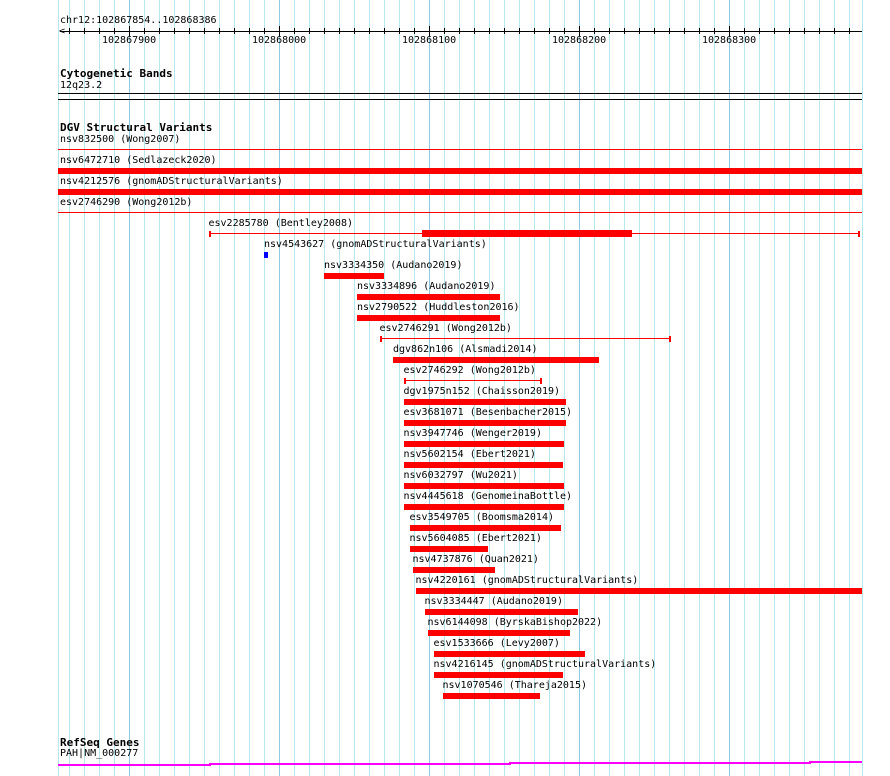 The width and height of the screenshot is (890, 776). I want to click on variant-label: nsv4212576 (gnomADStructuralVariants), so click(171, 181).